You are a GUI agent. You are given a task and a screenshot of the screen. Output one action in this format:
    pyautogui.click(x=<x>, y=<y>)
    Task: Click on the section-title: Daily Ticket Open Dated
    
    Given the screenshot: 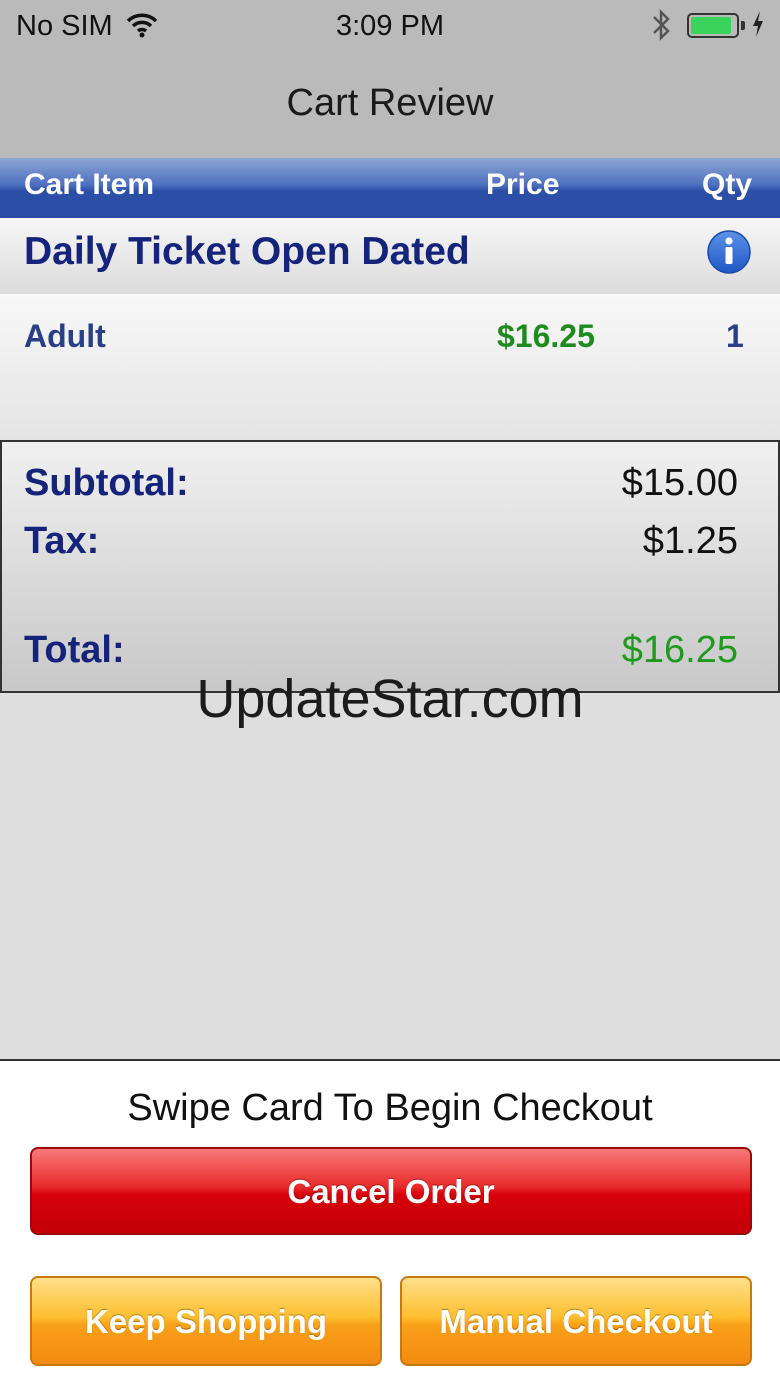 What is the action you would take?
    pyautogui.click(x=247, y=251)
    